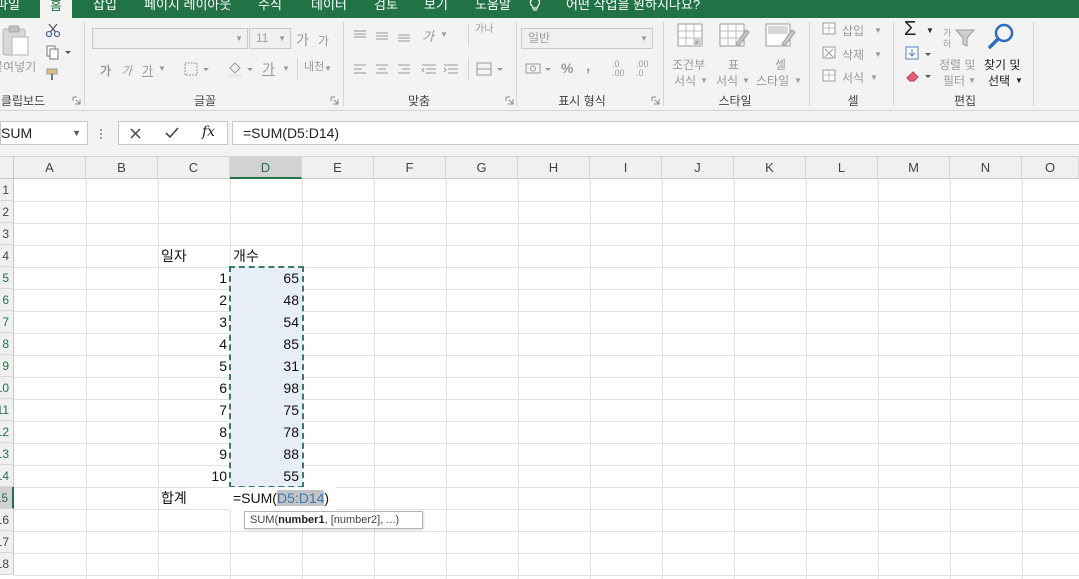 The height and width of the screenshot is (579, 1079). Describe the element at coordinates (174, 256) in the screenshot. I see `cell-c4: 일자` at that location.